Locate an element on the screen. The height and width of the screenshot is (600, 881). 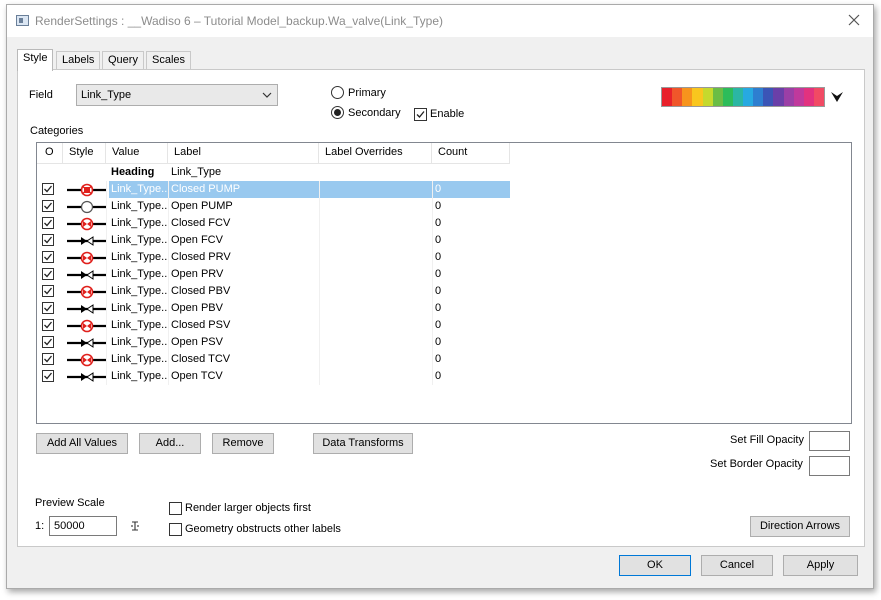
row-label: Closed PBV is located at coordinates (243, 291).